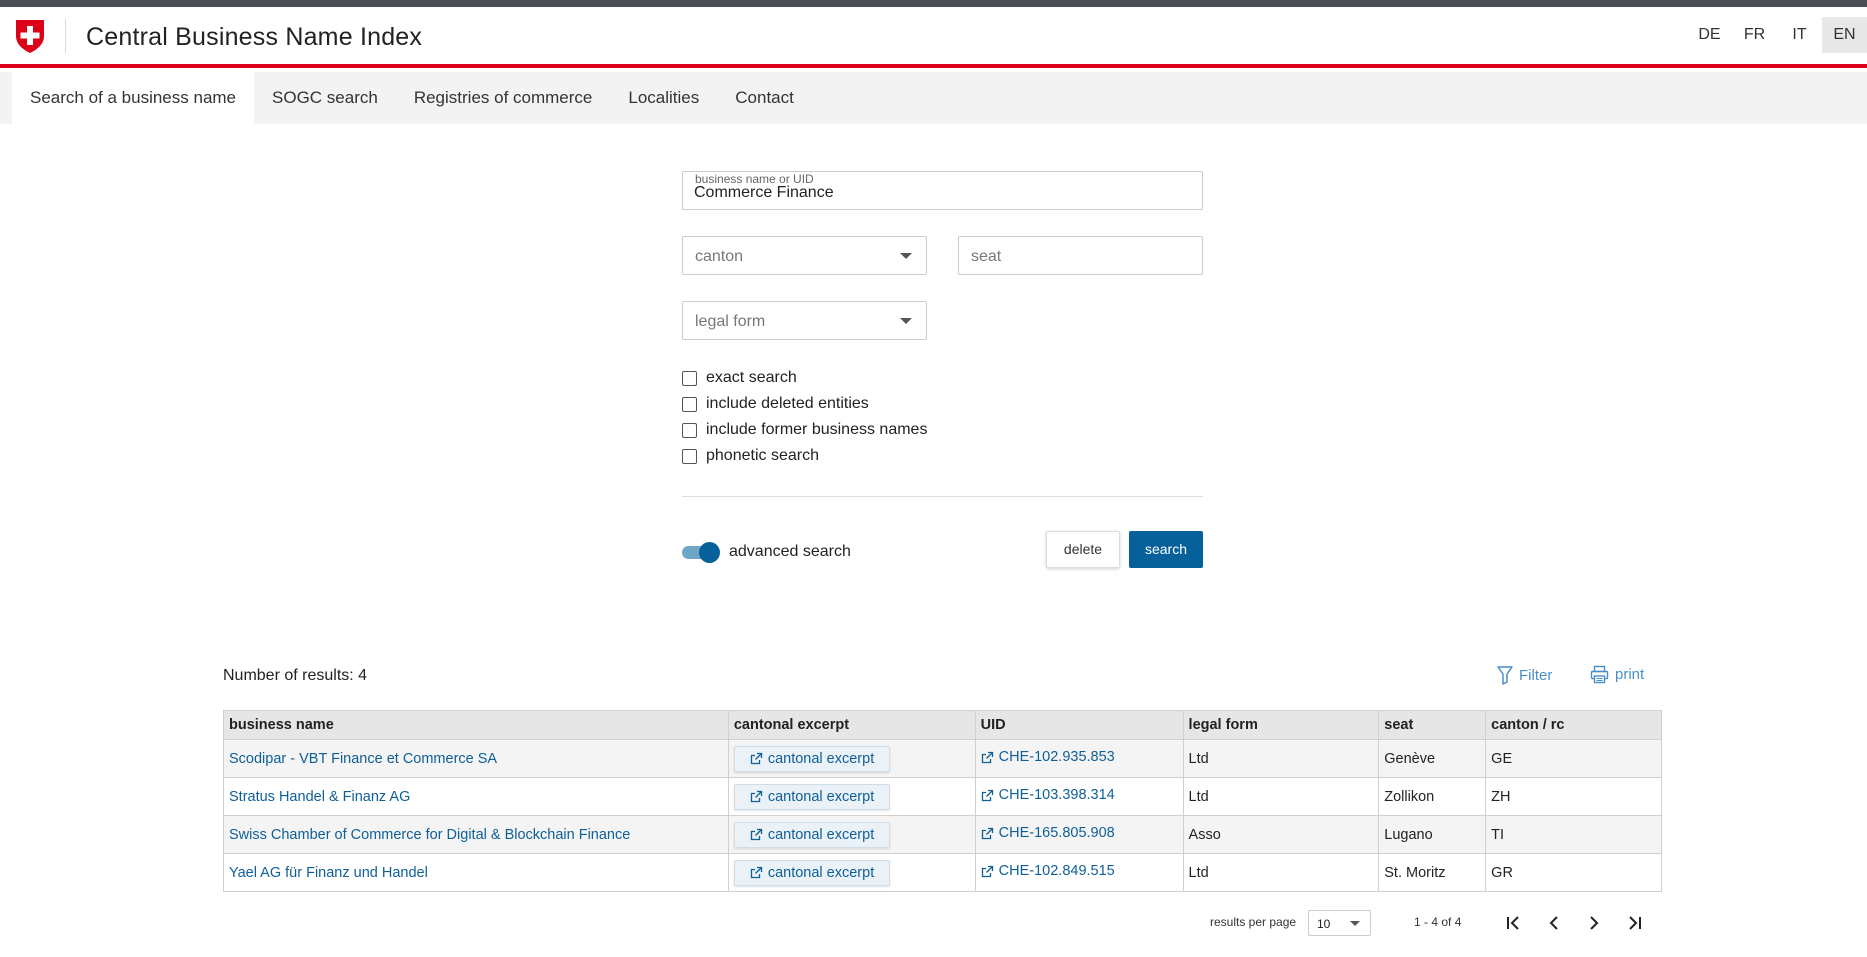 The width and height of the screenshot is (1867, 957). Describe the element at coordinates (1594, 923) in the screenshot. I see `next-page-button` at that location.